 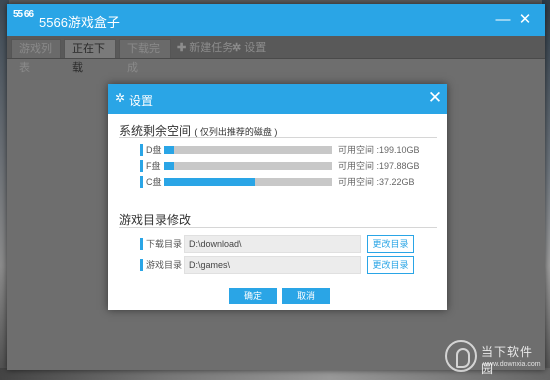 What do you see at coordinates (461, 356) in the screenshot?
I see `watermark-logo-icon` at bounding box center [461, 356].